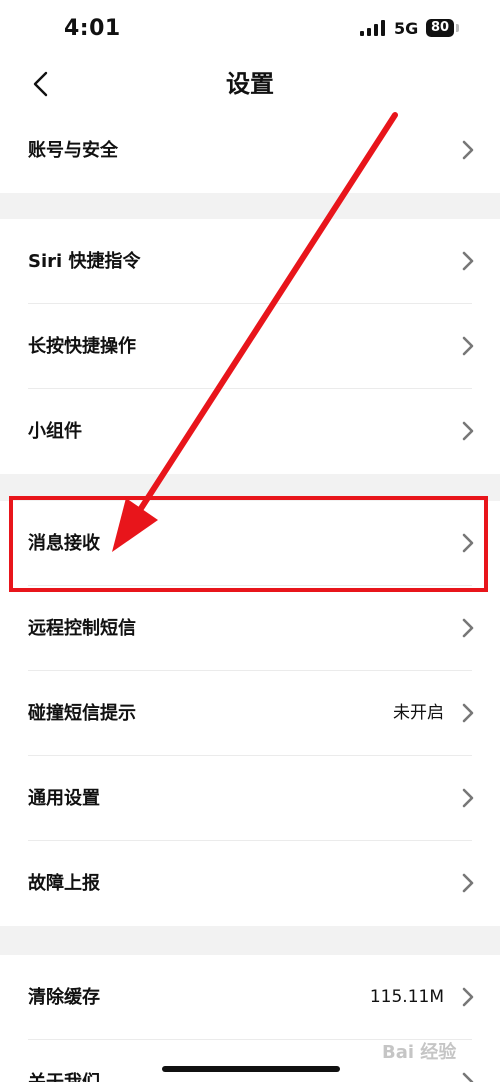  Describe the element at coordinates (406, 997) in the screenshot. I see `row-value: 115.11M` at that location.